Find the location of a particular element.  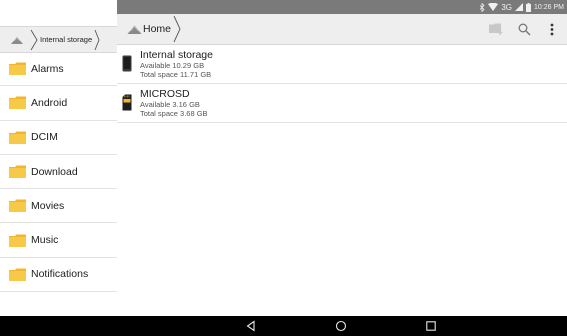

folder-item-dcim: DCIM is located at coordinates (58, 138).